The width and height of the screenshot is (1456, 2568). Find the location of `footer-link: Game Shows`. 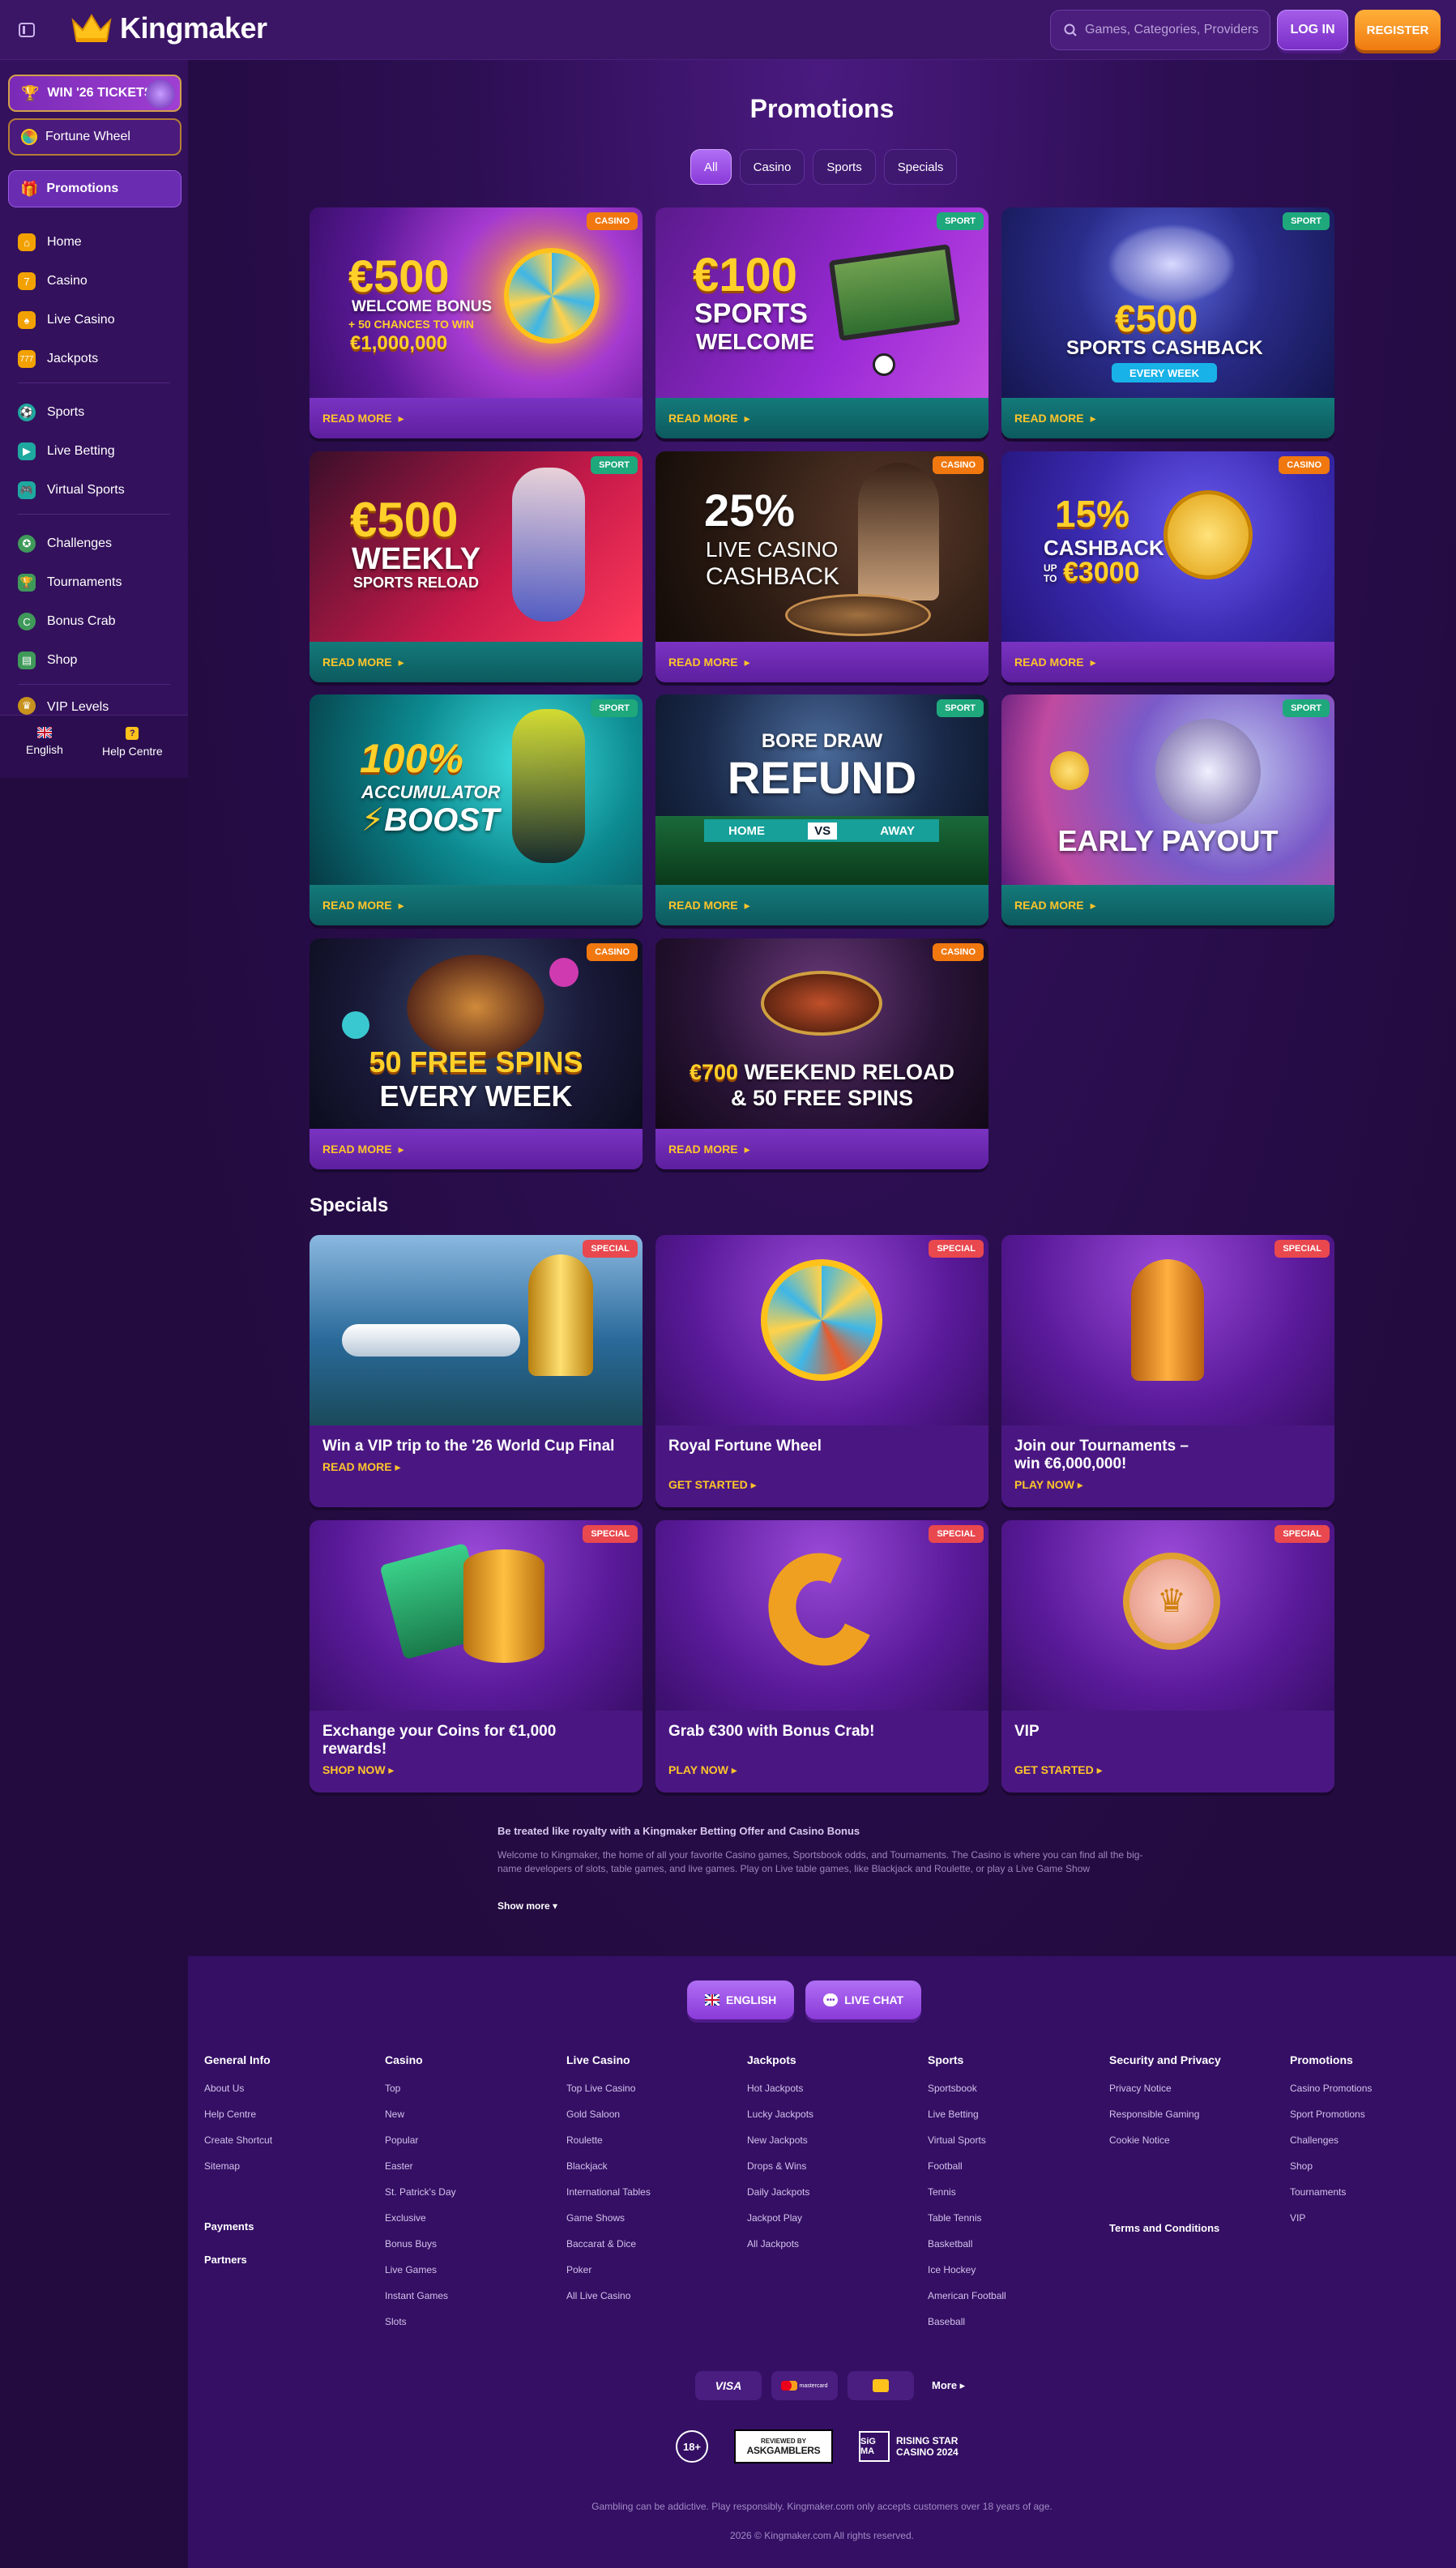

footer-link: Game Shows is located at coordinates (609, 2225).